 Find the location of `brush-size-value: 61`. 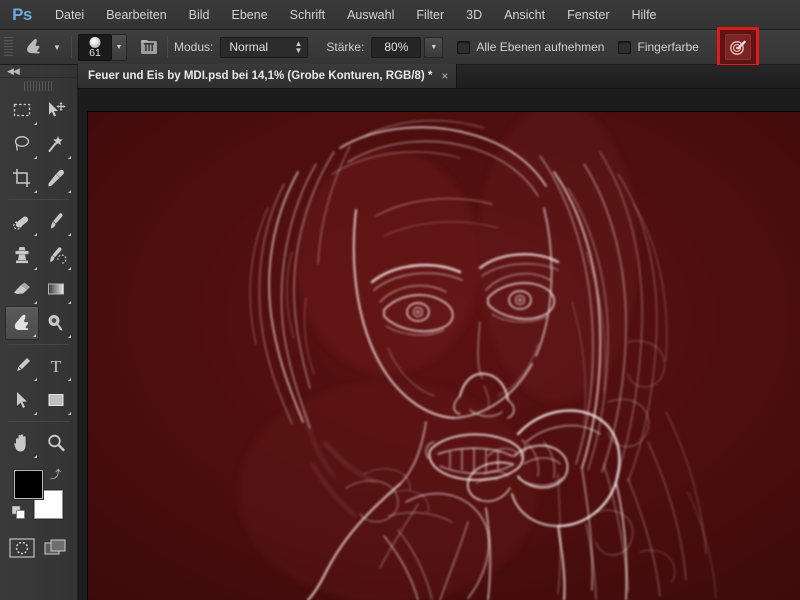

brush-size-value: 61 is located at coordinates (95, 52).